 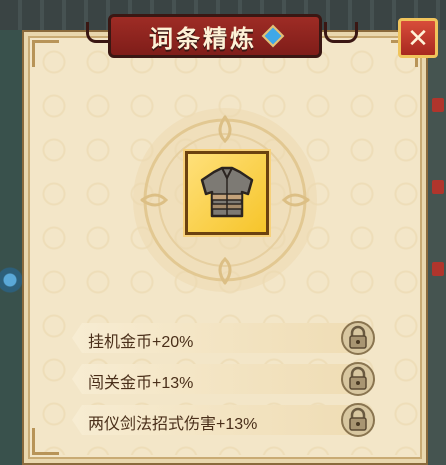 I want to click on attribute-row: 挂机金币+20%, so click(x=227, y=338).